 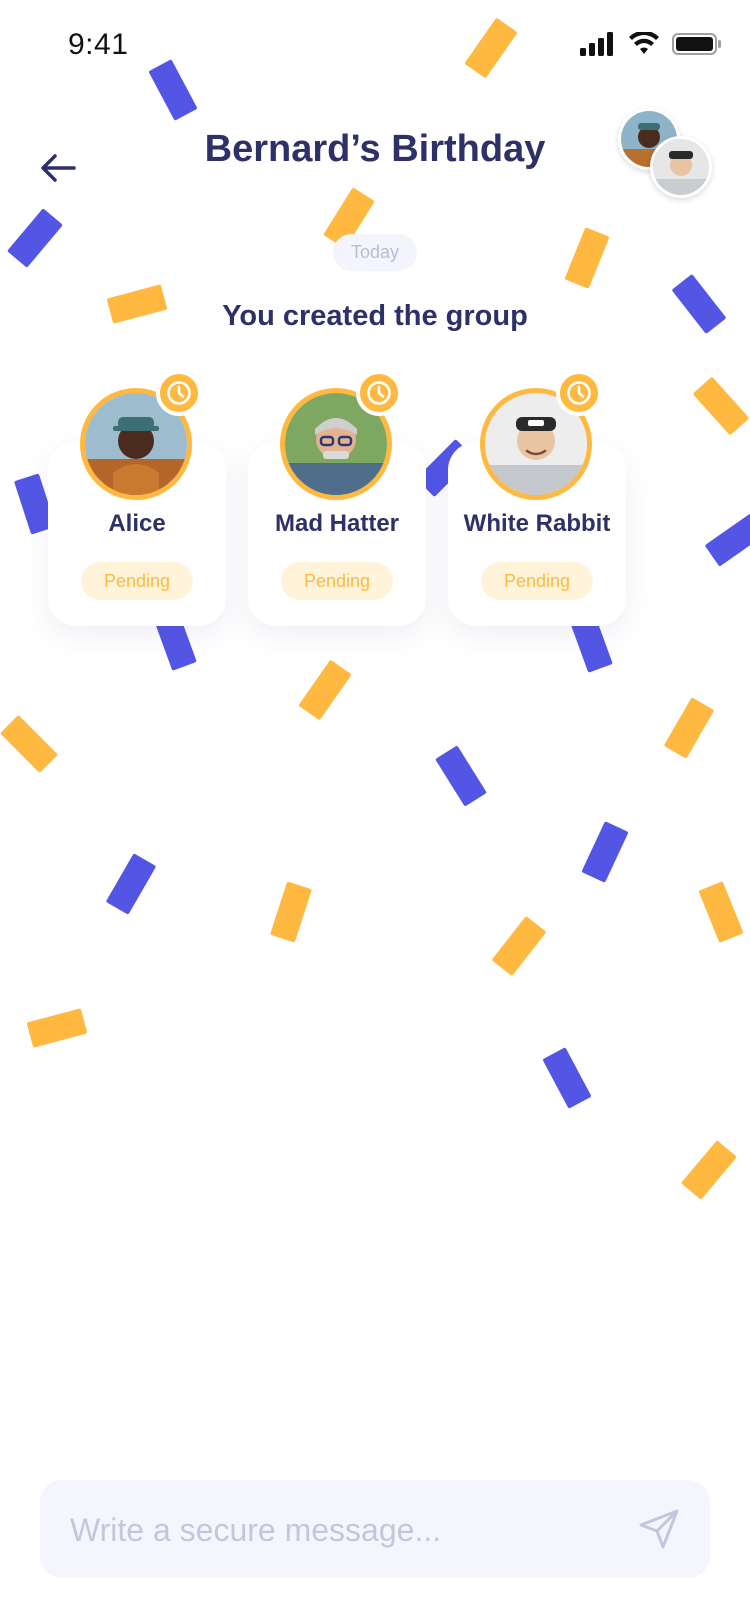 What do you see at coordinates (537, 523) in the screenshot?
I see `member-name: White Rabbit` at bounding box center [537, 523].